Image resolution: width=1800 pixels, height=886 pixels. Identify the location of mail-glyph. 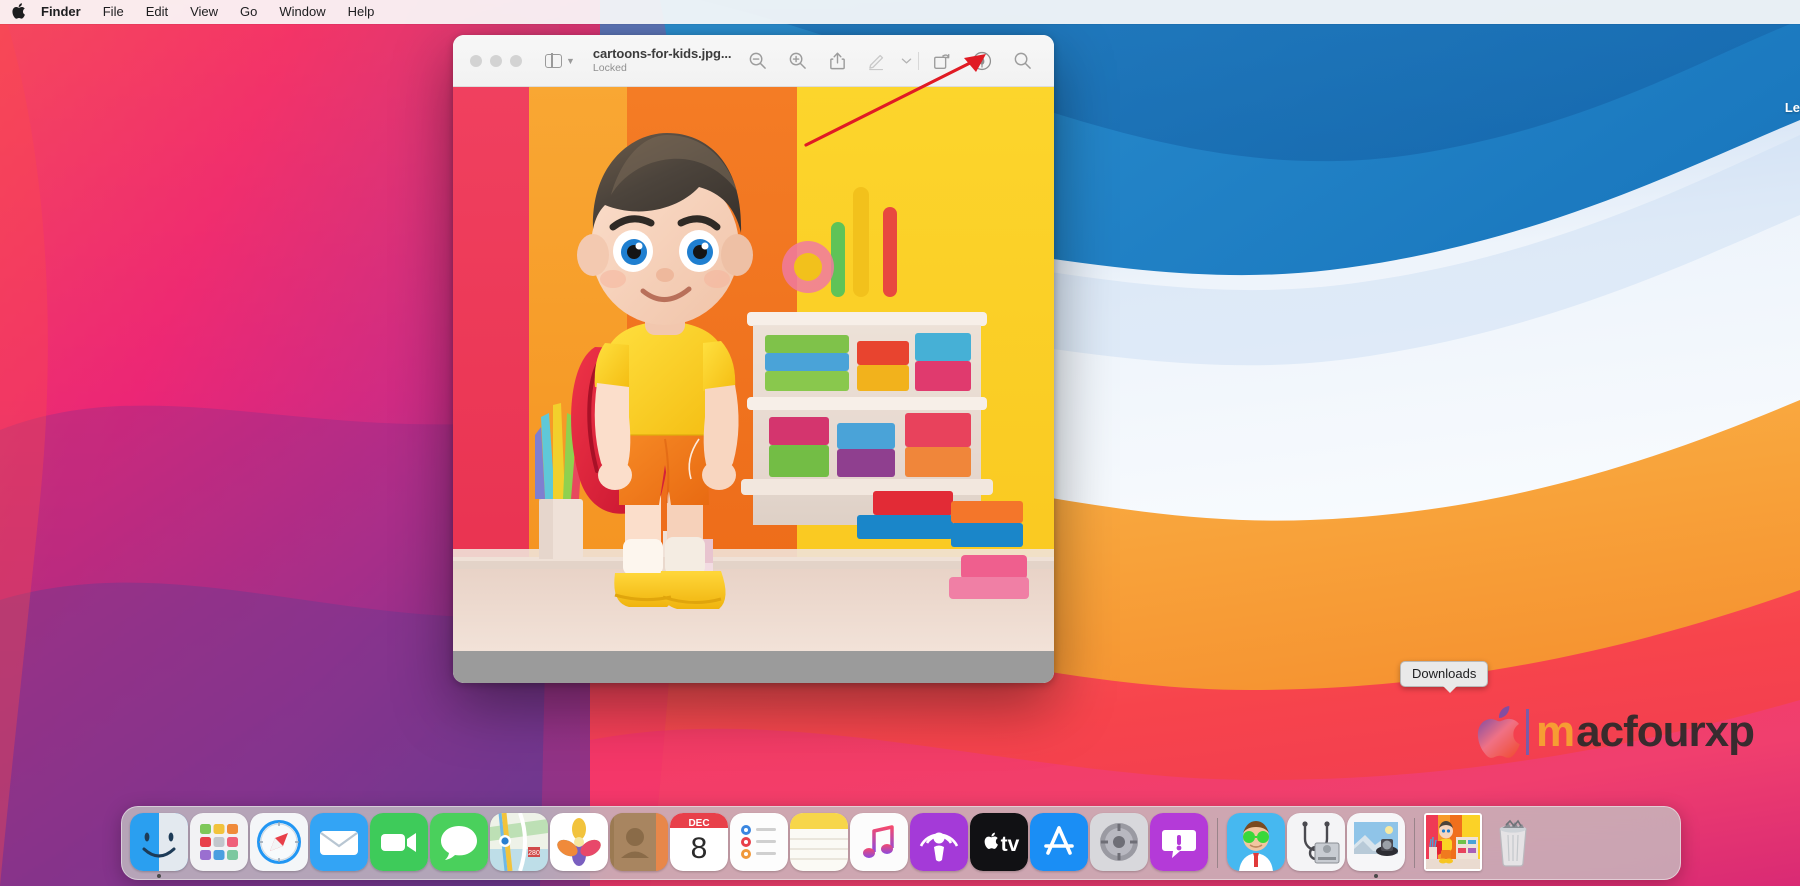
(339, 842).